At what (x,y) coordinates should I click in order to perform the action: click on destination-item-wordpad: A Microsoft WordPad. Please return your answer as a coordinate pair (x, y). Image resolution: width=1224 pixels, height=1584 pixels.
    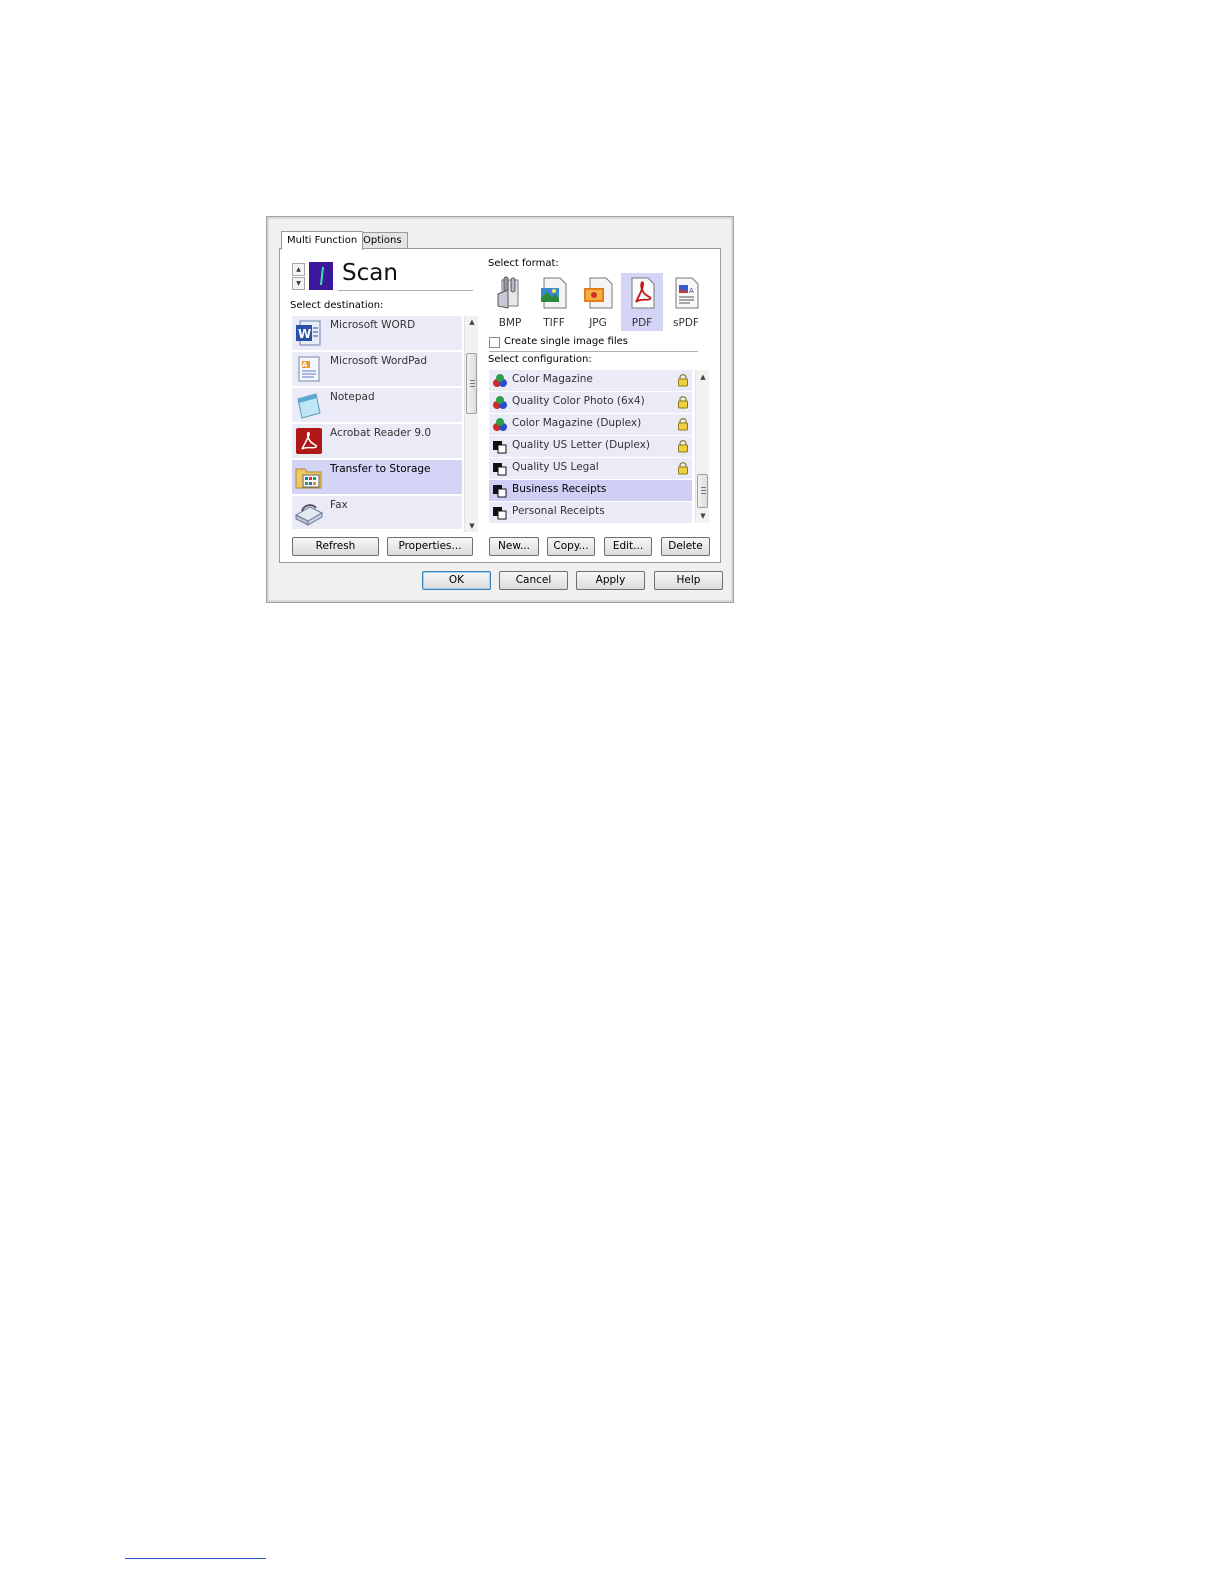
    Looking at the image, I should click on (377, 369).